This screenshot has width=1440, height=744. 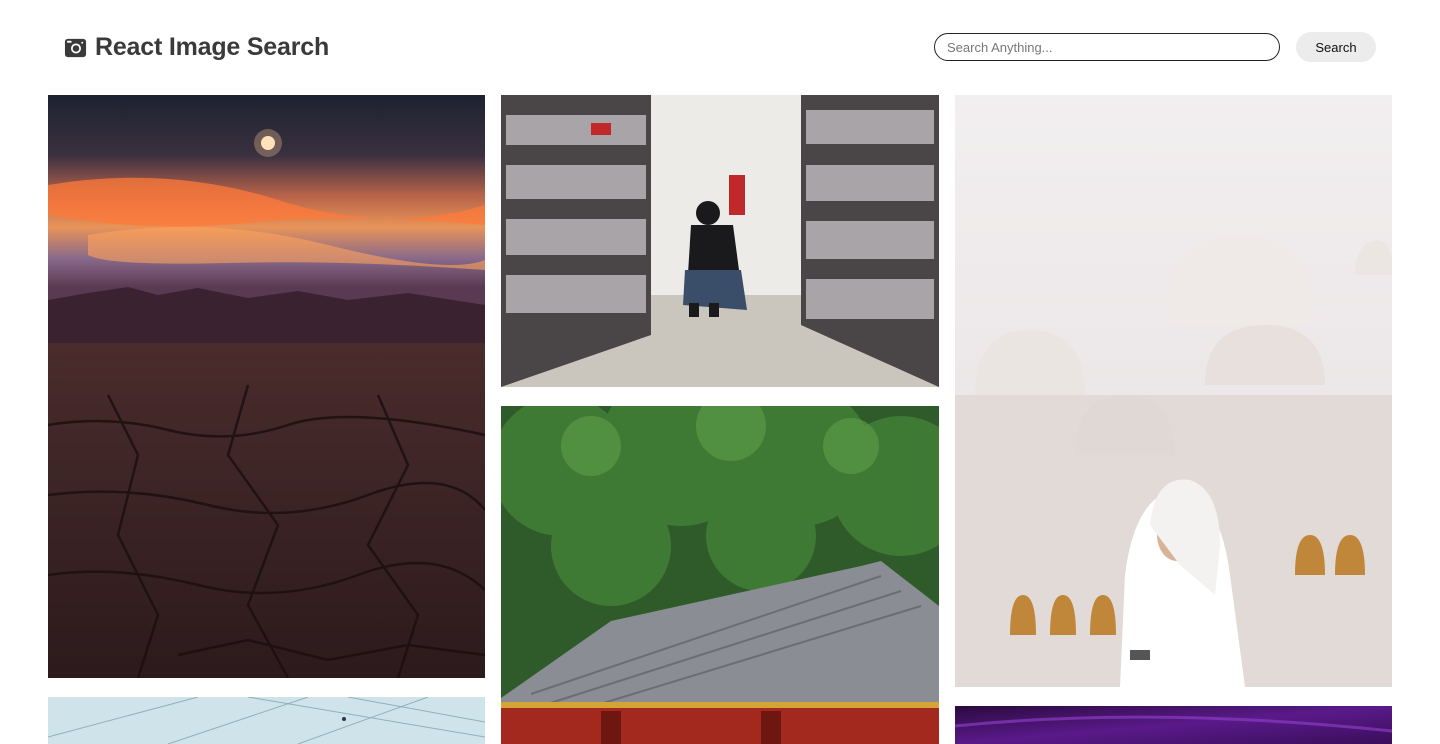 I want to click on brand: React Image Search, so click(x=196, y=47).